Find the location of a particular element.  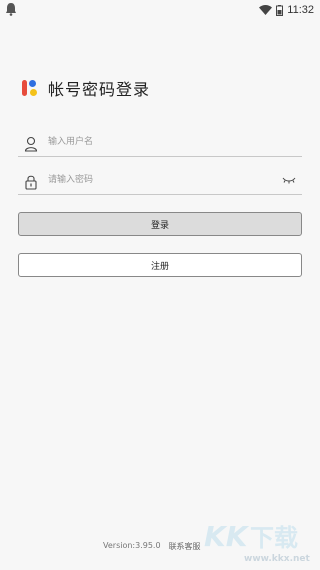

eye-closed-icon is located at coordinates (289, 180).